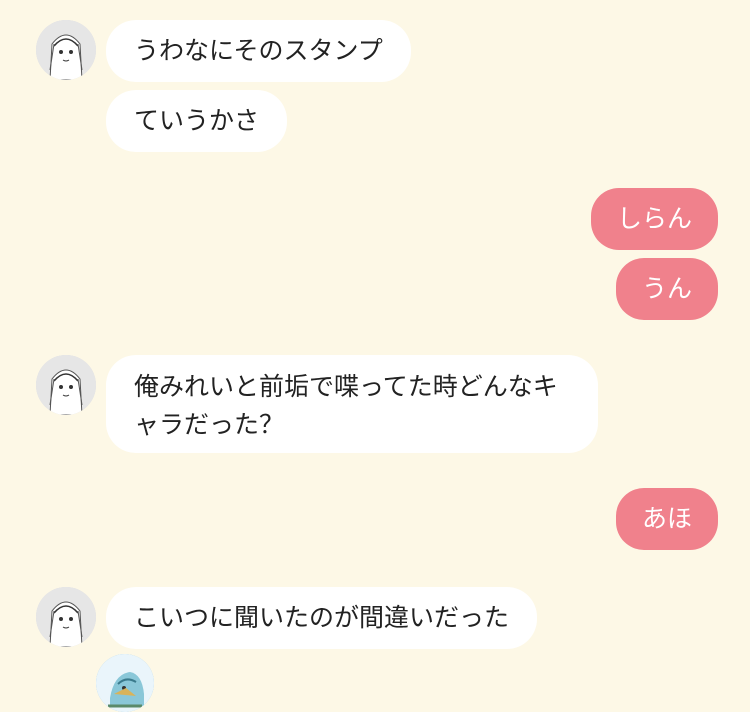 The image size is (750, 712). I want to click on reaction-avatar-icon, so click(125, 683).